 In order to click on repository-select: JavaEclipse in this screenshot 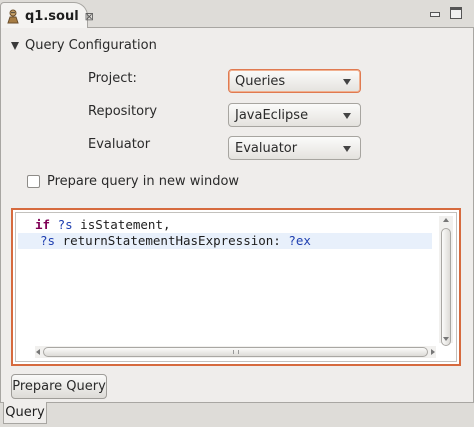, I will do `click(294, 115)`.